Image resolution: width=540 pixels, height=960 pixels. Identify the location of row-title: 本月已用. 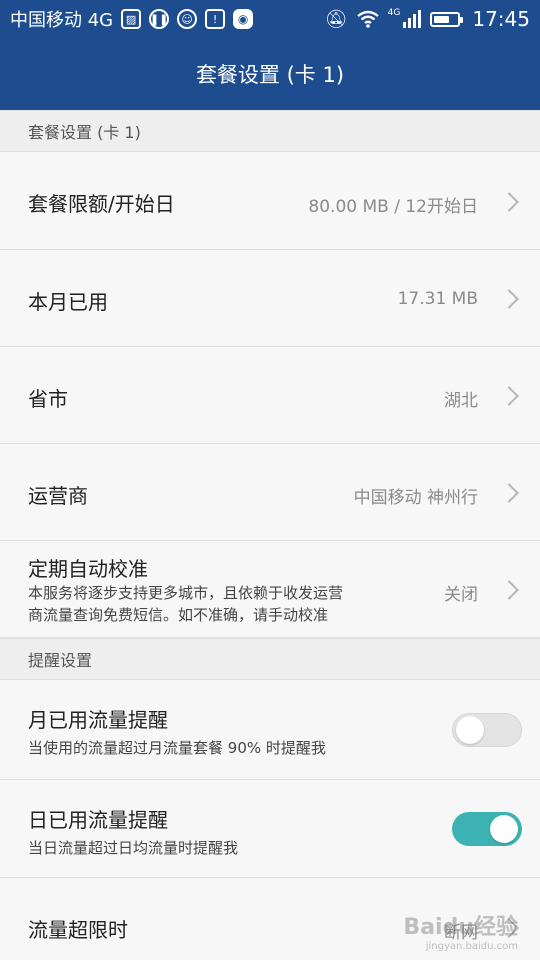
(68, 302).